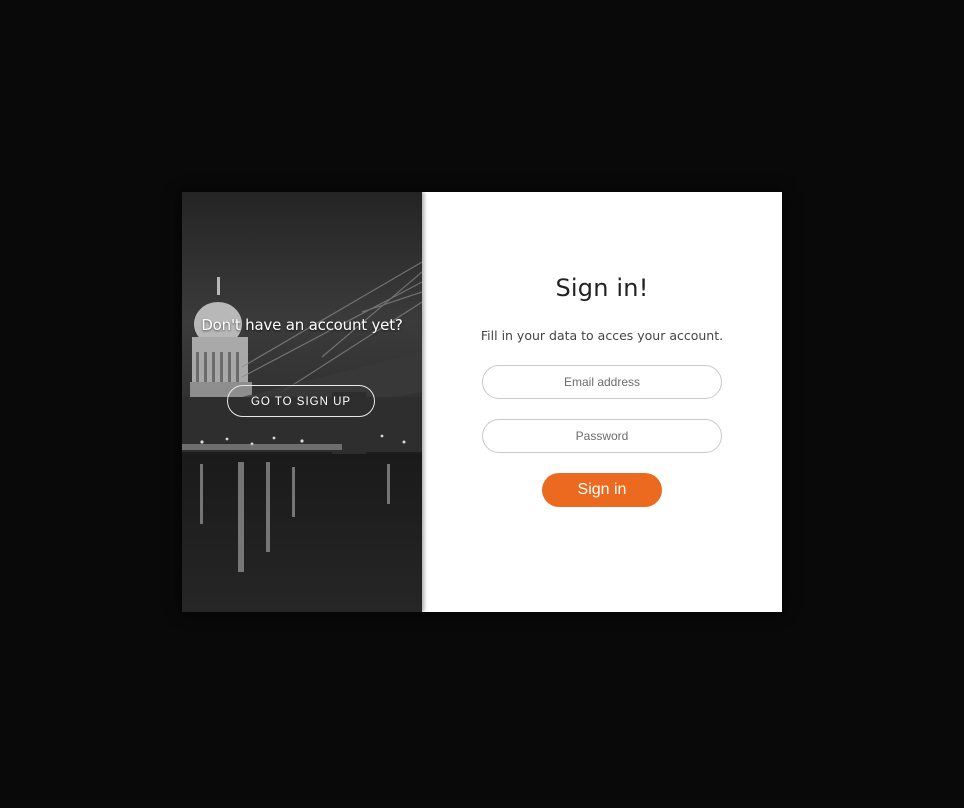  Describe the element at coordinates (602, 335) in the screenshot. I see `form-subtitle: Fill in your data to acces your account.` at that location.